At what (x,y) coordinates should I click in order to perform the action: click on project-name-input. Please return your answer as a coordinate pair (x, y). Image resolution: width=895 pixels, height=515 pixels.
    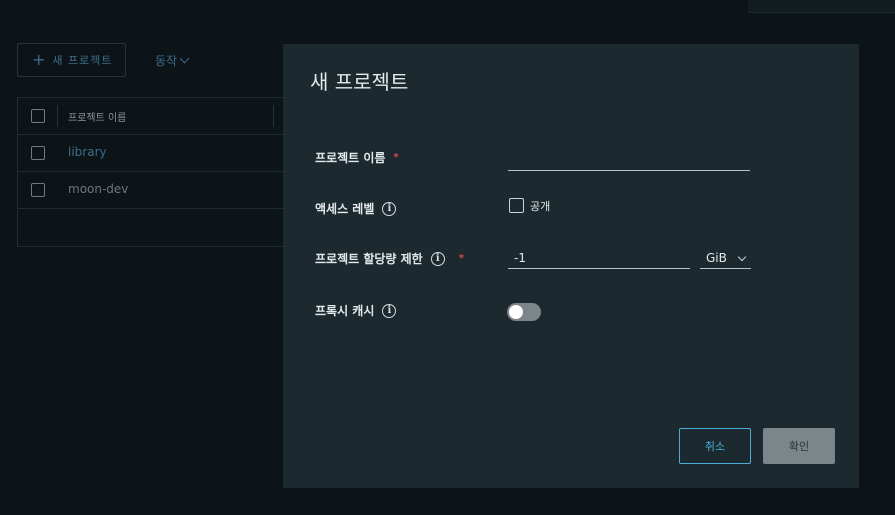
    Looking at the image, I should click on (629, 160).